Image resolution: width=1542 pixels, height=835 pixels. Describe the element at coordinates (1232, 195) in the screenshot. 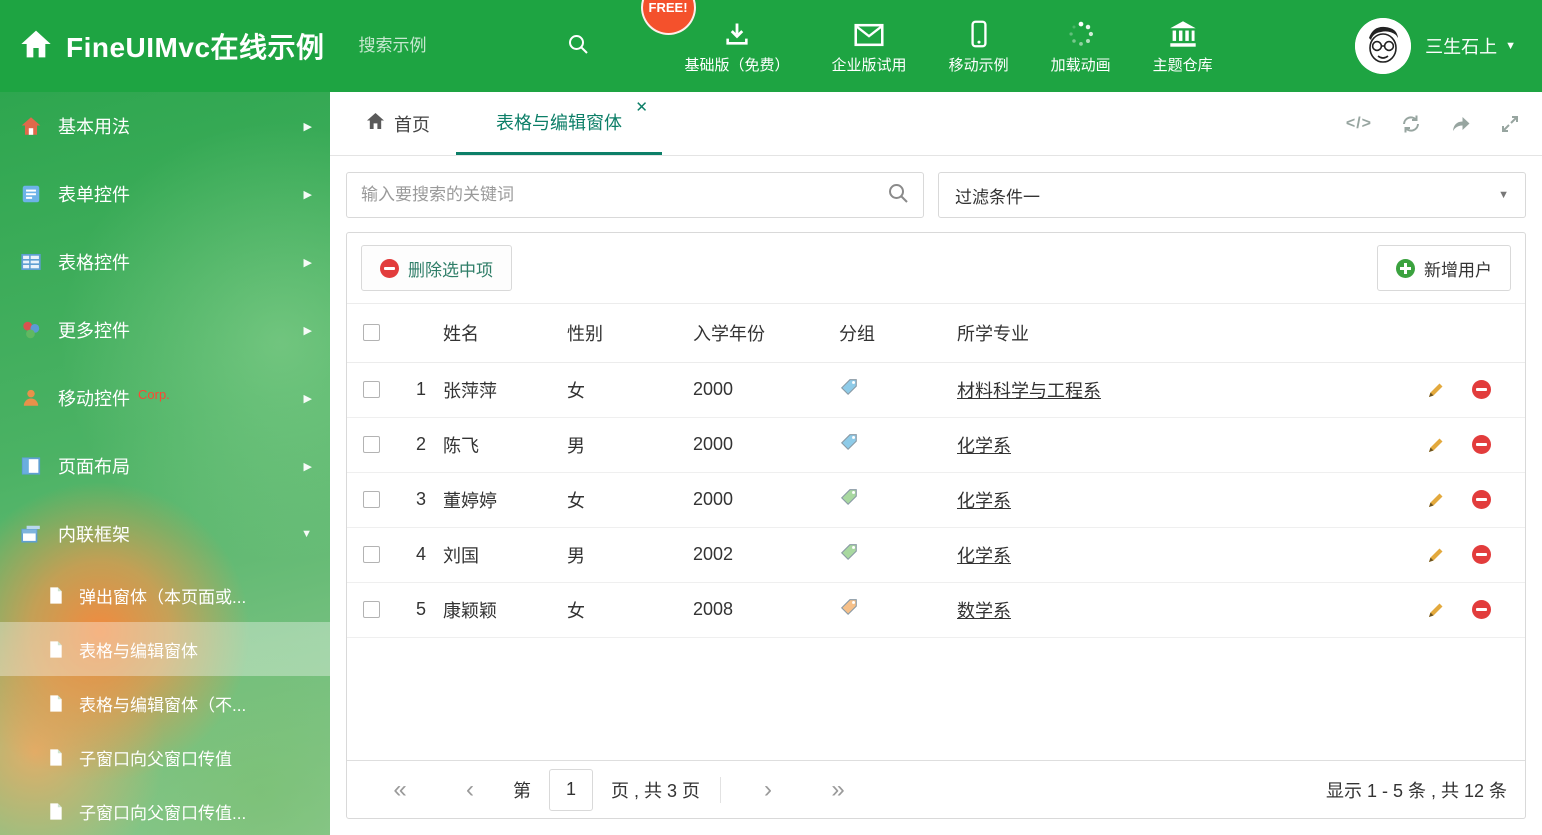

I see `filter-dropdown: 过滤条件一 ▼` at that location.